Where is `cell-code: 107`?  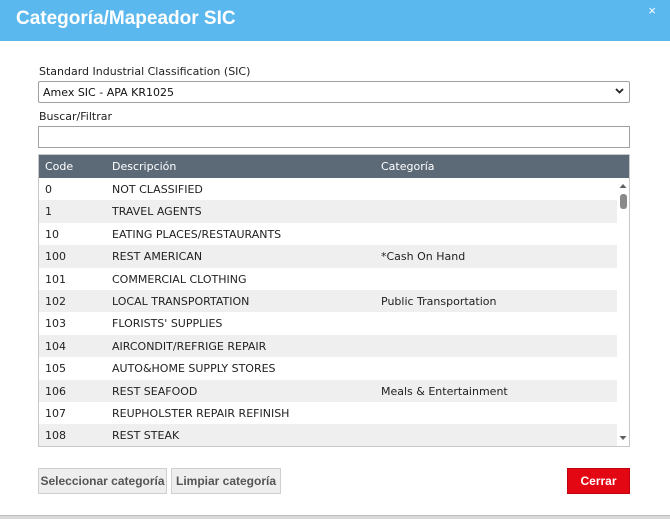
cell-code: 107 is located at coordinates (55, 413).